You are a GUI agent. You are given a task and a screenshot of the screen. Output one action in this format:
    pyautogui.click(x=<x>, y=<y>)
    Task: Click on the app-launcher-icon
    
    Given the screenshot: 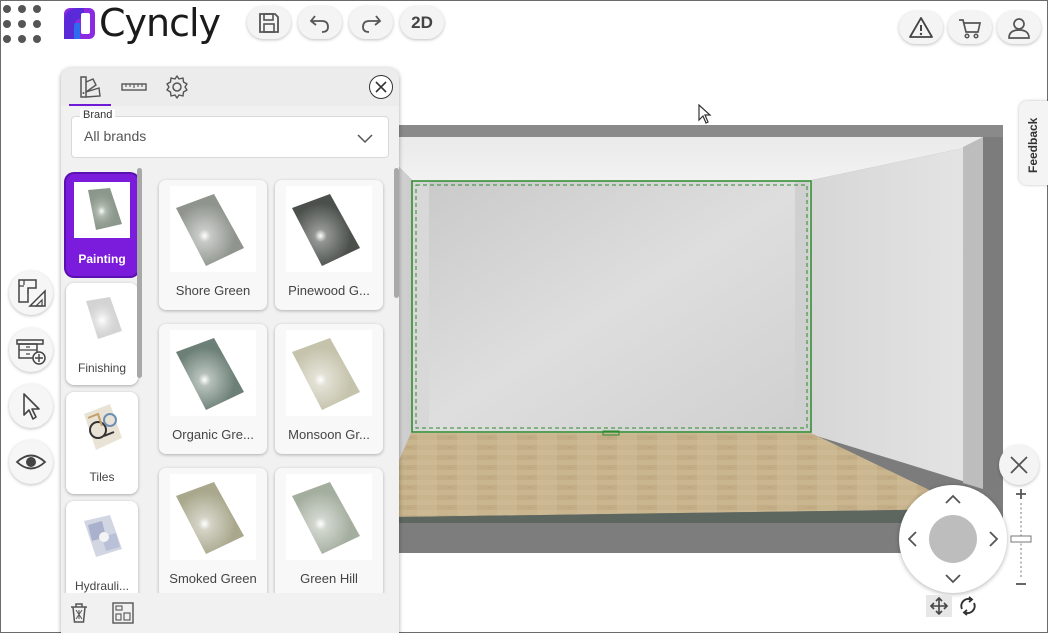 What is the action you would take?
    pyautogui.click(x=23, y=25)
    